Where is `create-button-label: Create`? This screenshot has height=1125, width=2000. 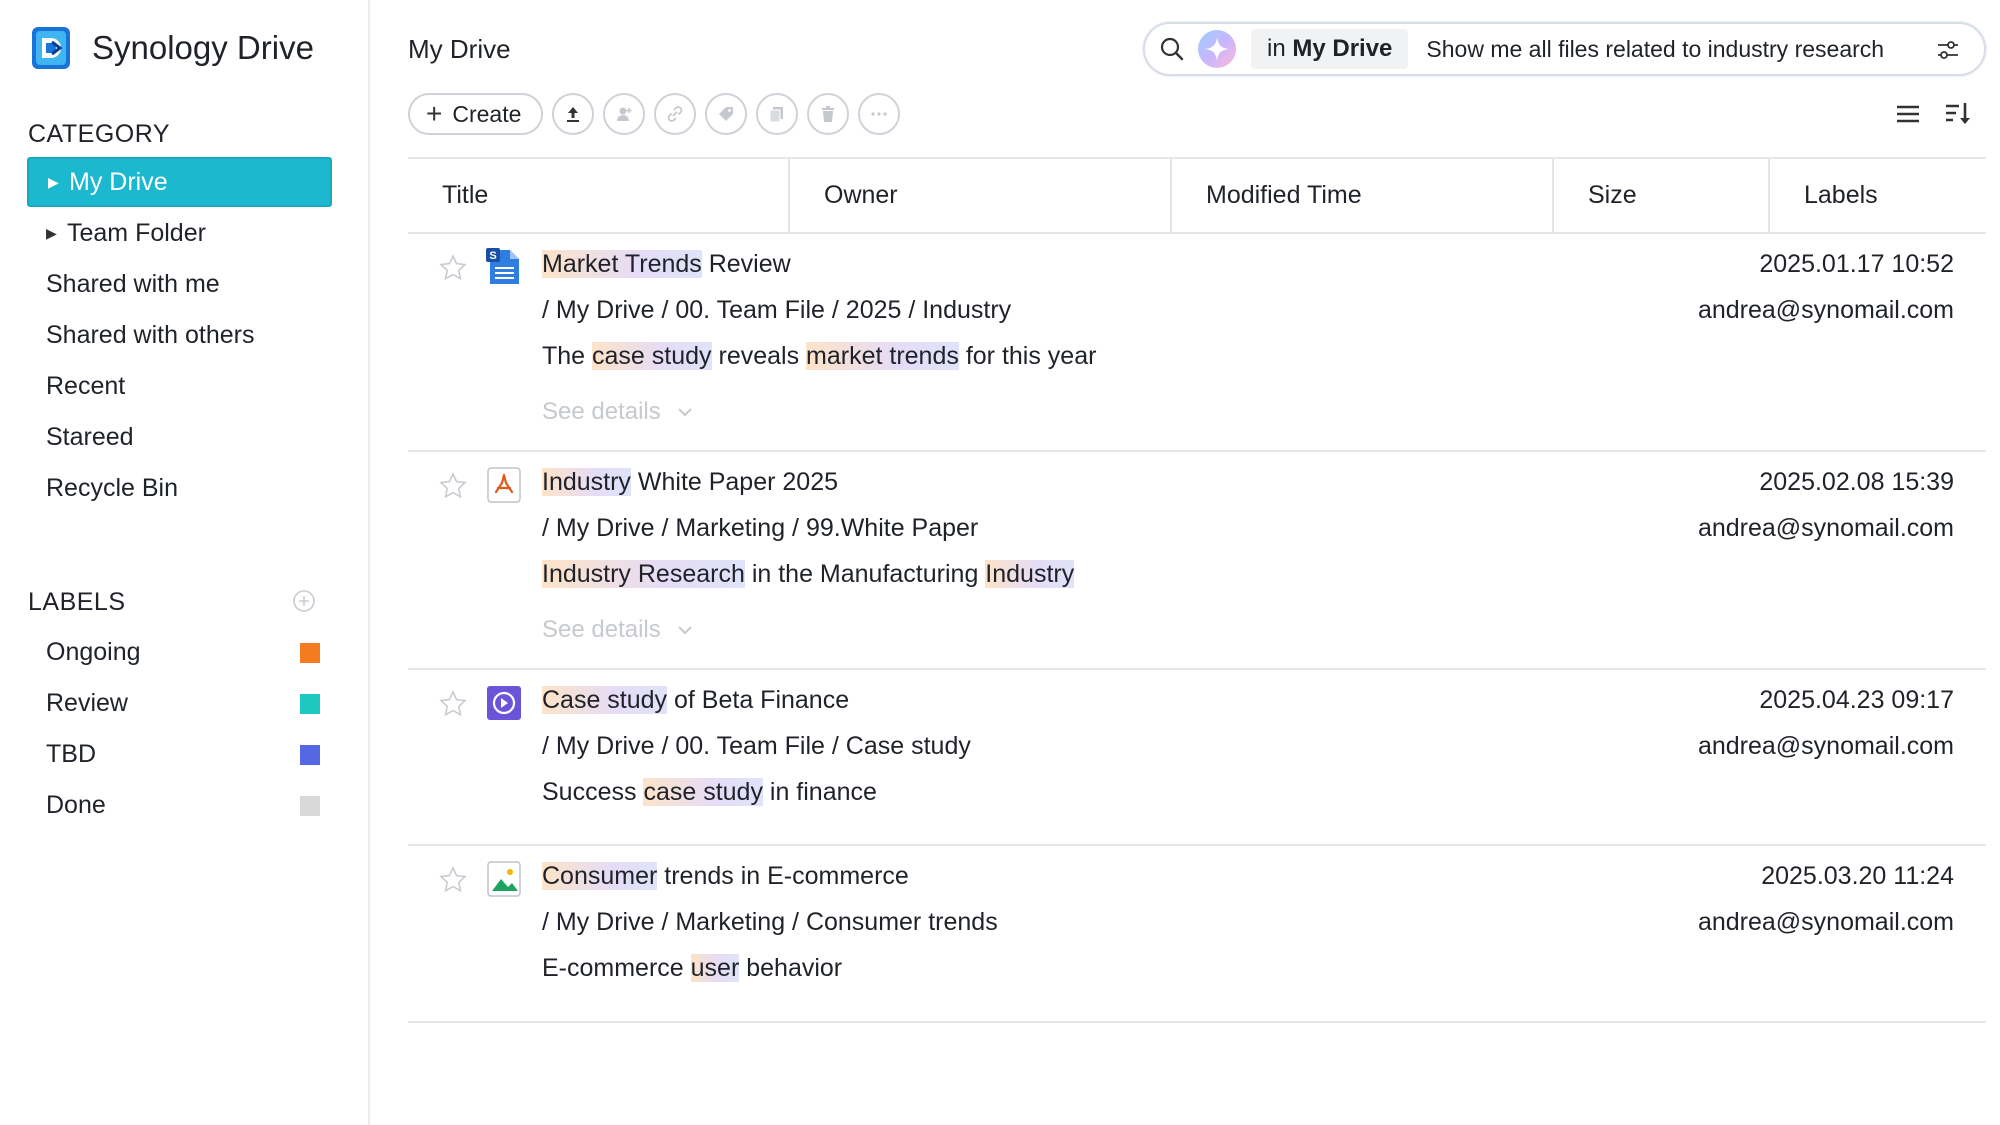 create-button-label: Create is located at coordinates (487, 113).